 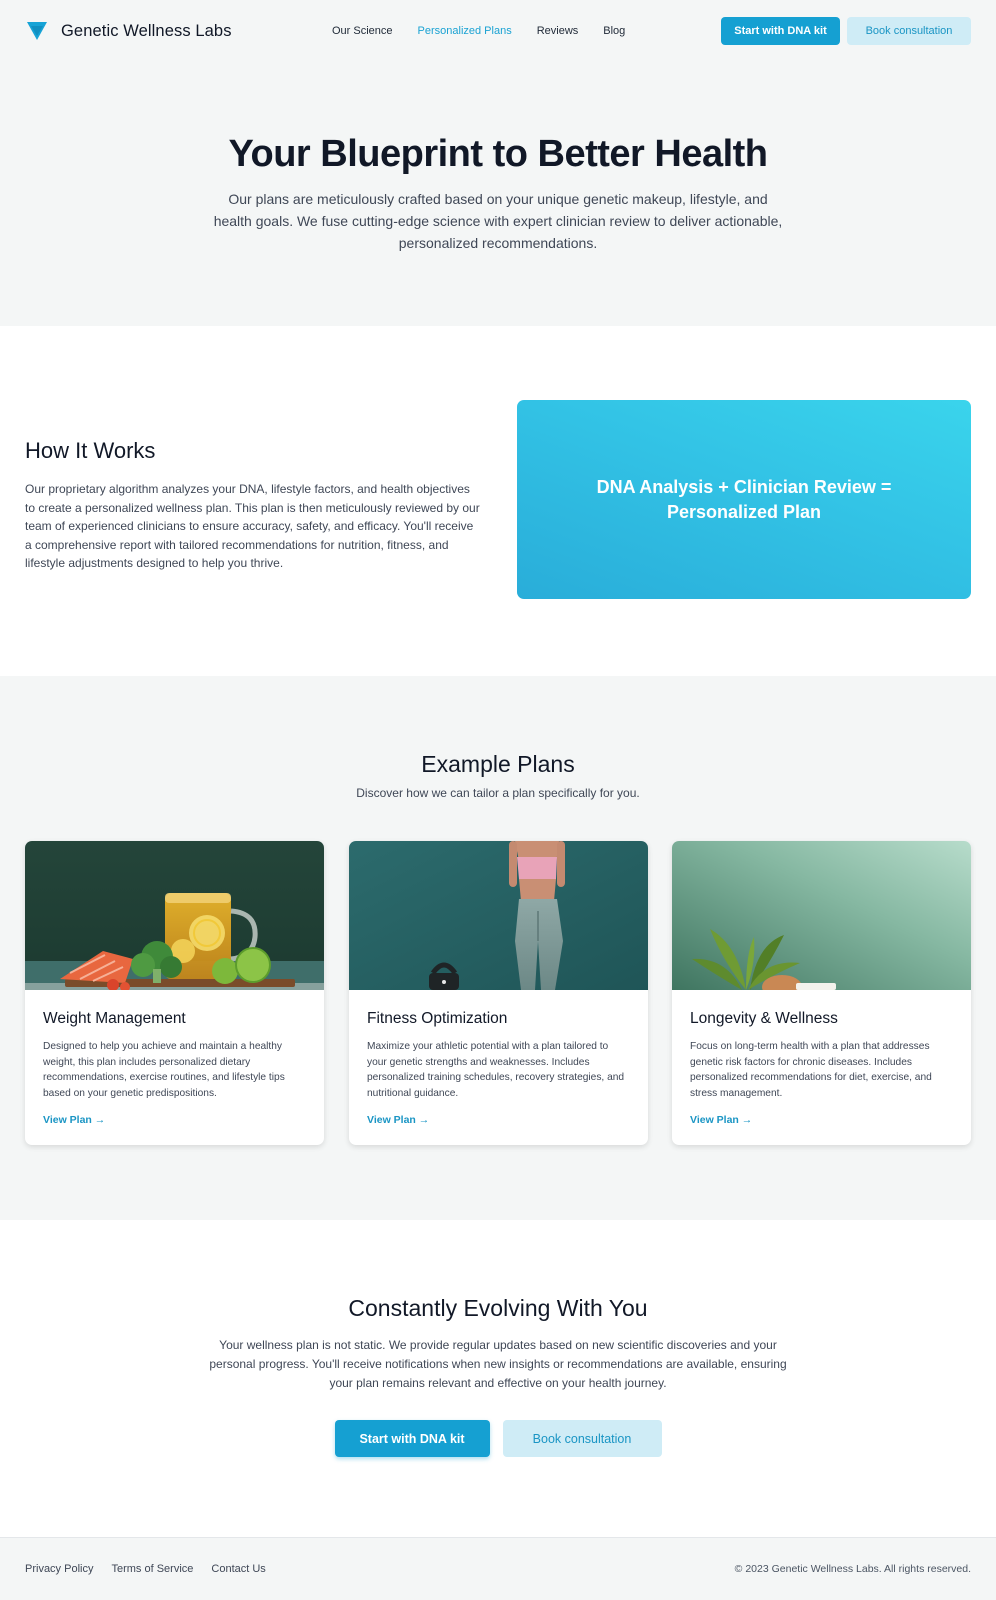 I want to click on evolve-actions: Start with DNA kit Book consultation, so click(x=498, y=1438).